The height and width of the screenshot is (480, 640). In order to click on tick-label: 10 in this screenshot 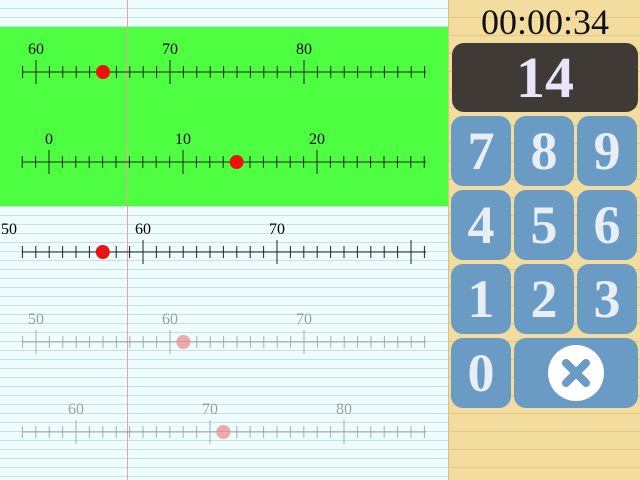, I will do `click(183, 139)`.